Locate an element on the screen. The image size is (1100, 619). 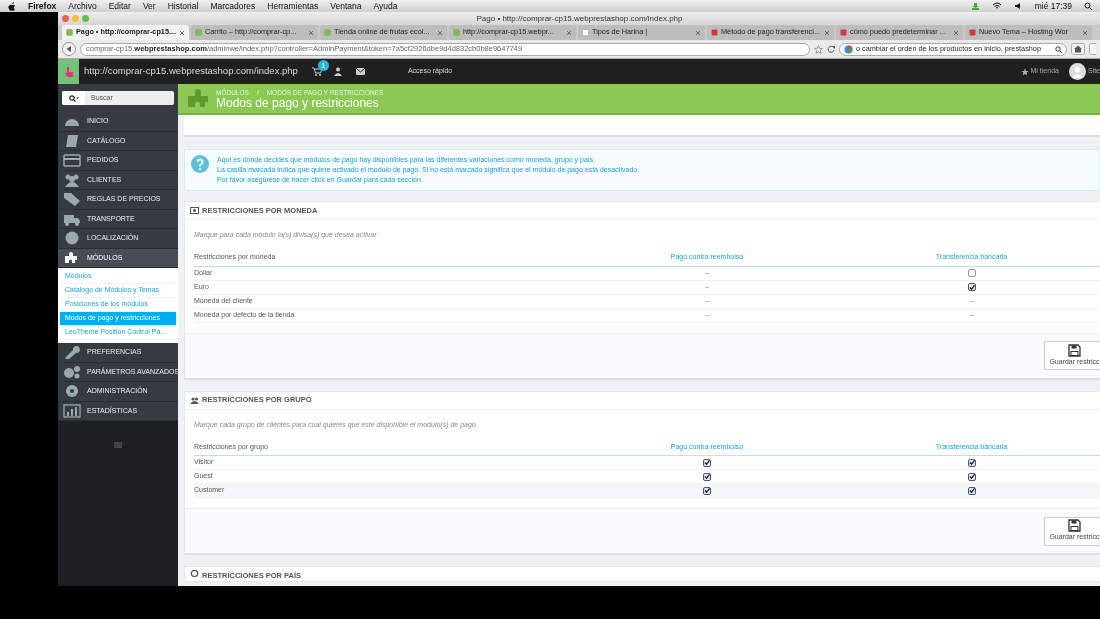
people-icon is located at coordinates (72, 179).